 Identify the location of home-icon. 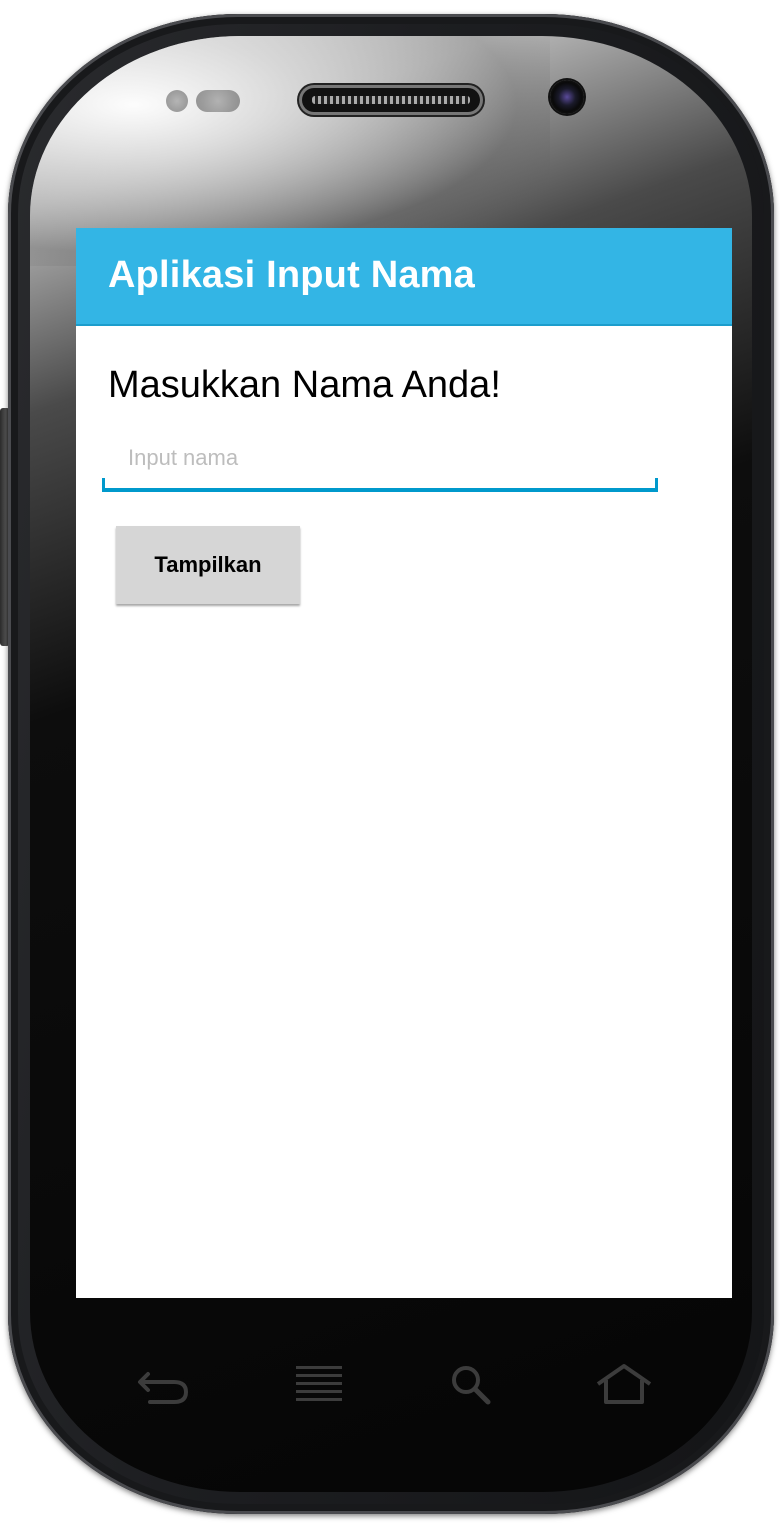
(624, 1385).